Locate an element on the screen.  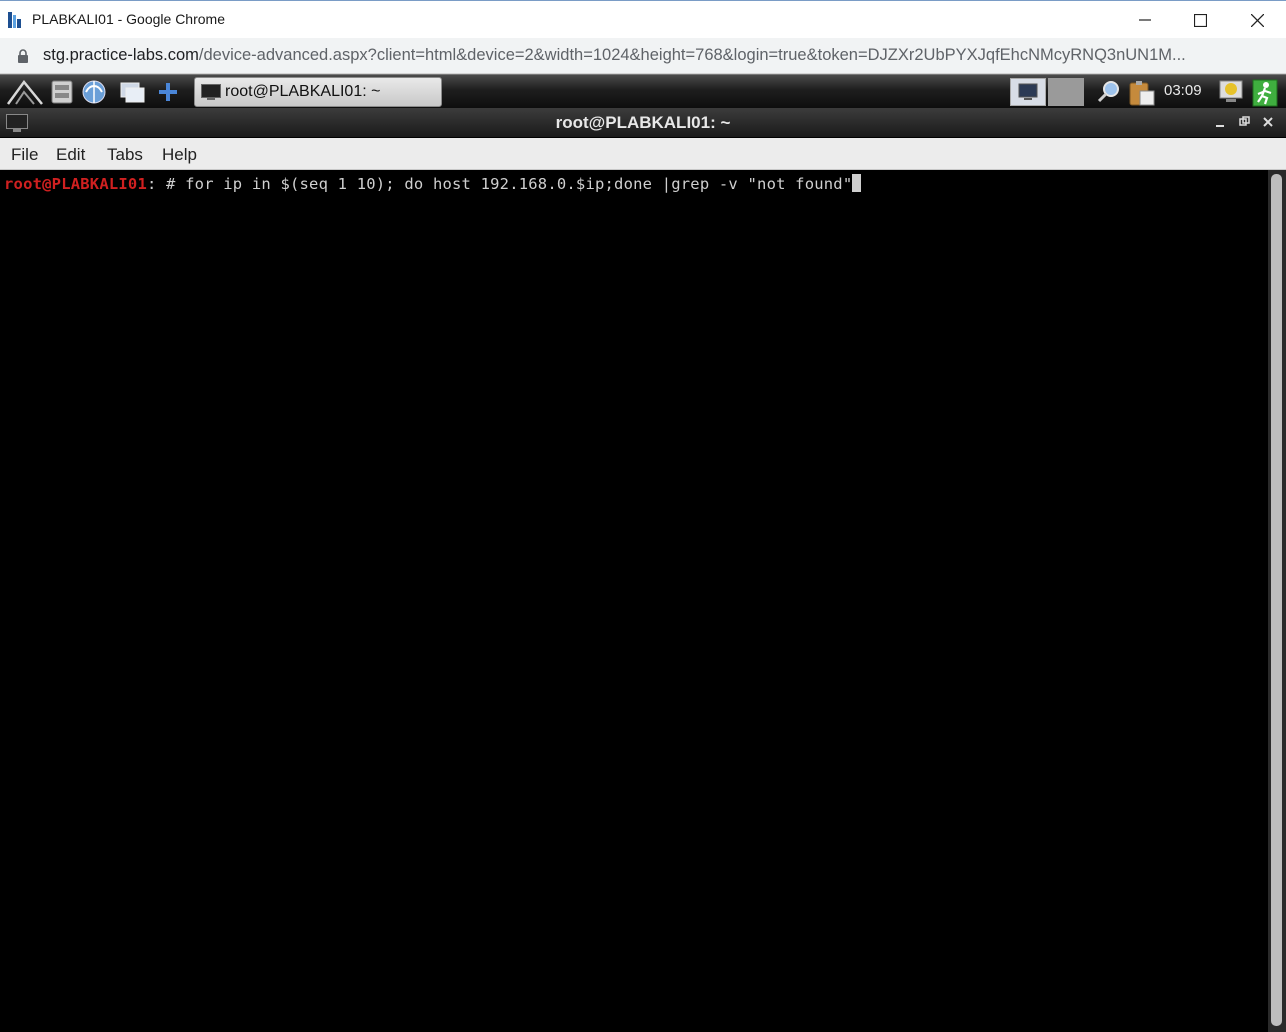
terminal-close-icon is located at coordinates (1268, 122).